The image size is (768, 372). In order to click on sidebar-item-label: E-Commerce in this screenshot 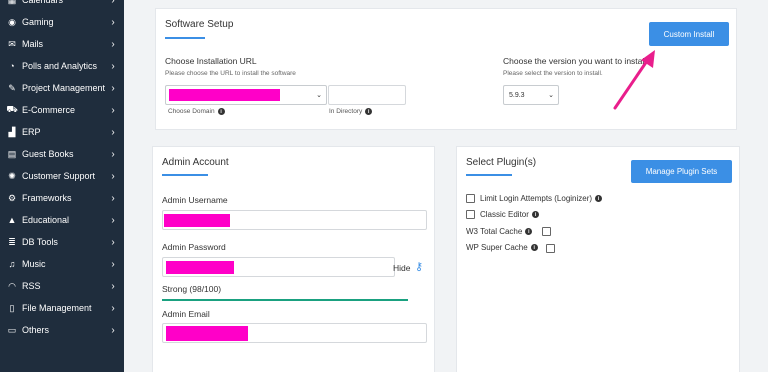, I will do `click(49, 110)`.